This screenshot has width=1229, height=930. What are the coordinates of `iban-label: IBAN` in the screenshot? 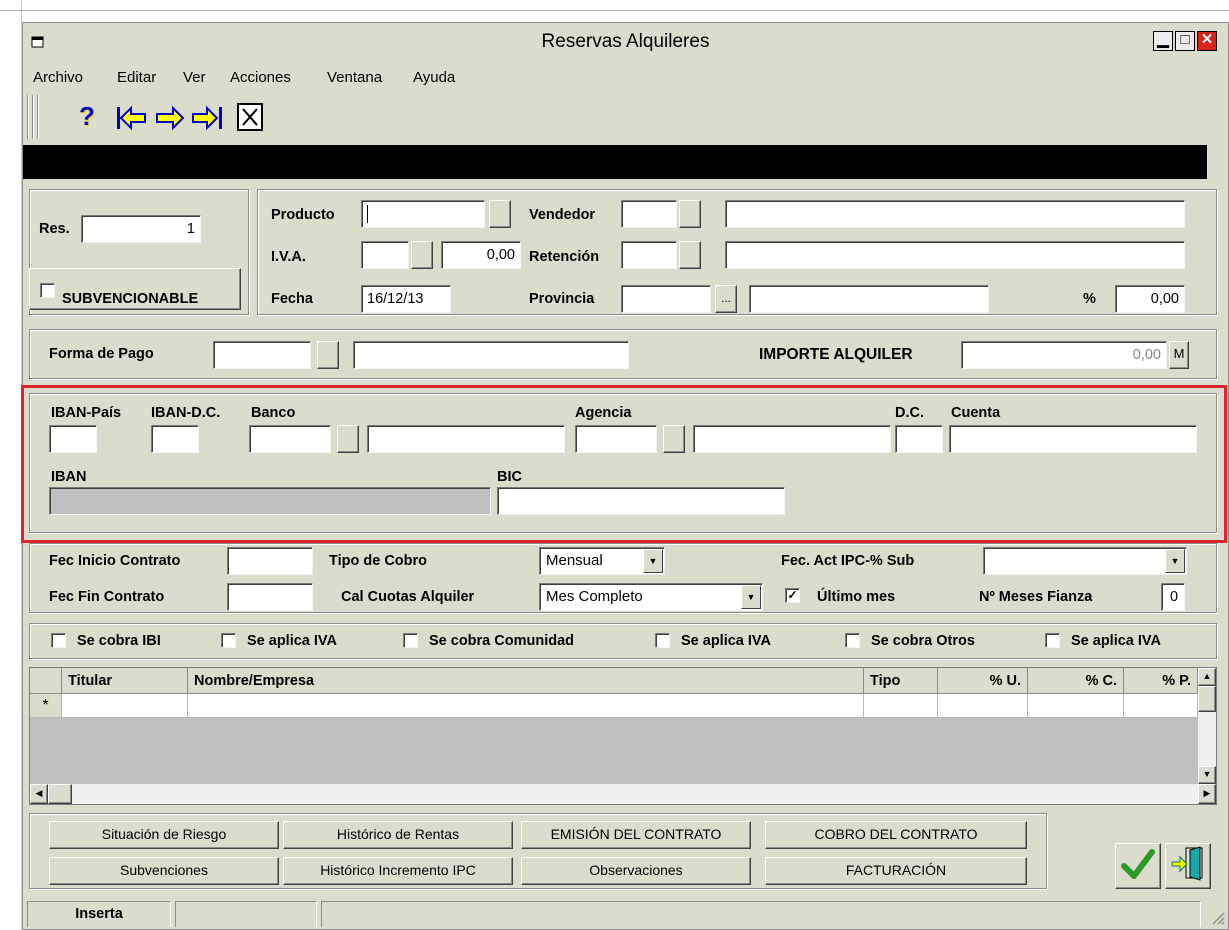 It's located at (69, 477).